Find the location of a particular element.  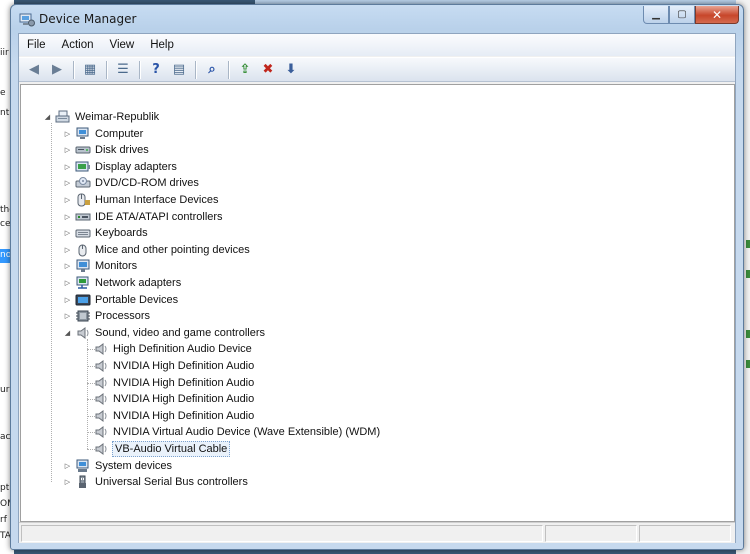

back-arrow-icon: ◀ is located at coordinates (34, 69).